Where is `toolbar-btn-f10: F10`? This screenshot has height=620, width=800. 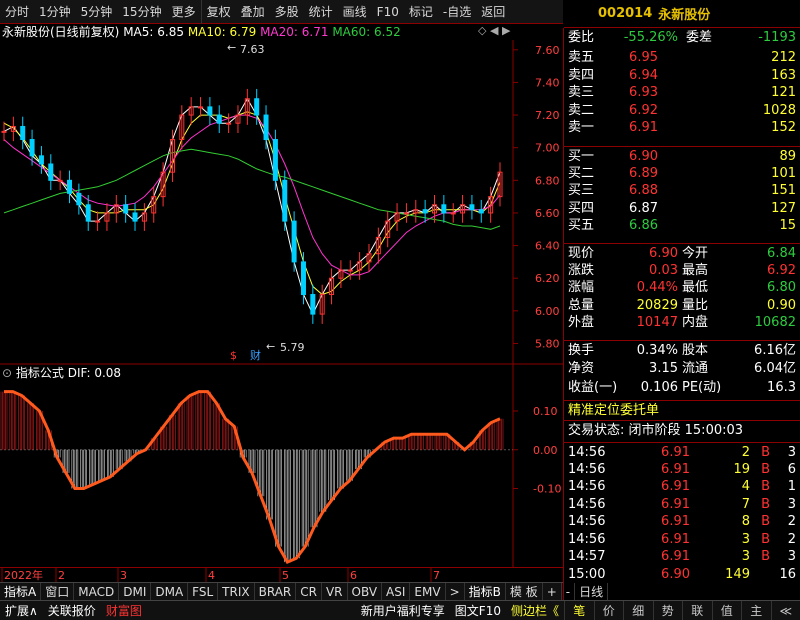
toolbar-btn-f10: F10 is located at coordinates (388, 12).